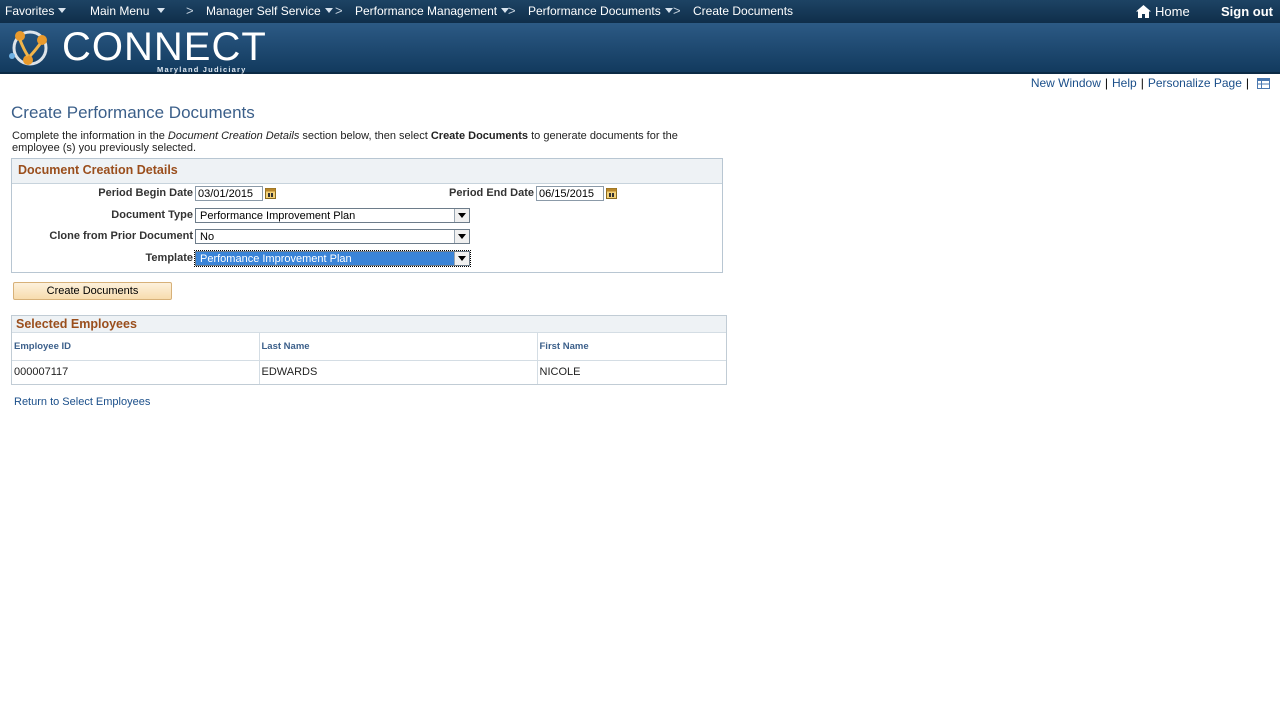 This screenshot has width=1280, height=720. I want to click on help-link: Help, so click(1124, 83).